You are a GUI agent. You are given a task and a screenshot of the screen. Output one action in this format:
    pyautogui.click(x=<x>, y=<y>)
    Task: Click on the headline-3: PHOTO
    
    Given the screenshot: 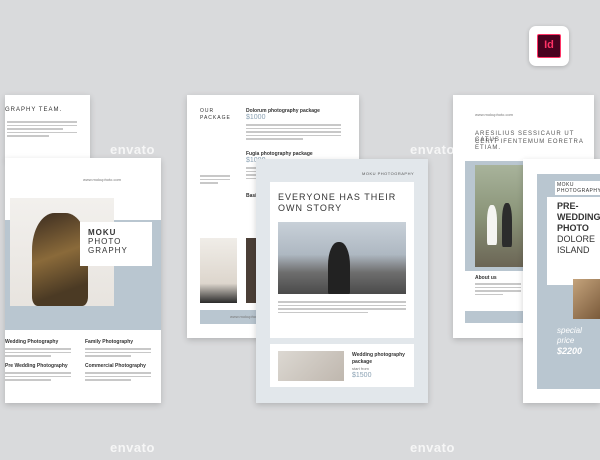 What is the action you would take?
    pyautogui.click(x=573, y=228)
    